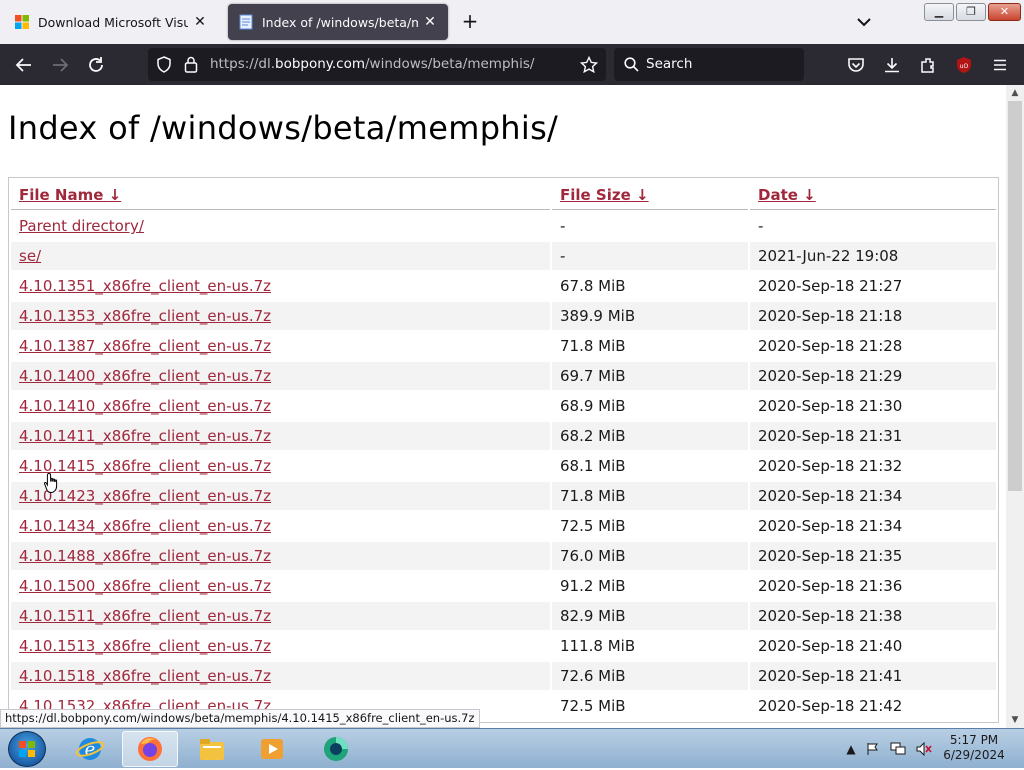 The width and height of the screenshot is (1024, 770). Describe the element at coordinates (145, 676) in the screenshot. I see `file-link: 4.10.1518_x86fre_client_en-us.7z` at that location.